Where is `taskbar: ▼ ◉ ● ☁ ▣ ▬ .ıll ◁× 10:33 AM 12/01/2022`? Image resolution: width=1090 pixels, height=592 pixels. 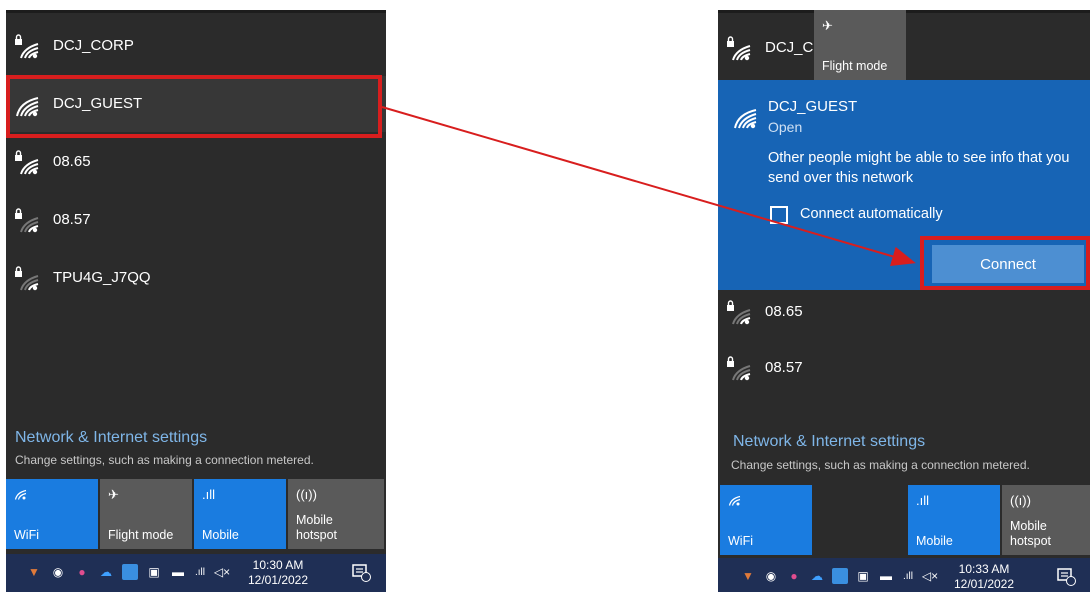 taskbar: ▼ ◉ ● ☁ ▣ ▬ .ıll ◁× 10:33 AM 12/01/2022 is located at coordinates (904, 575).